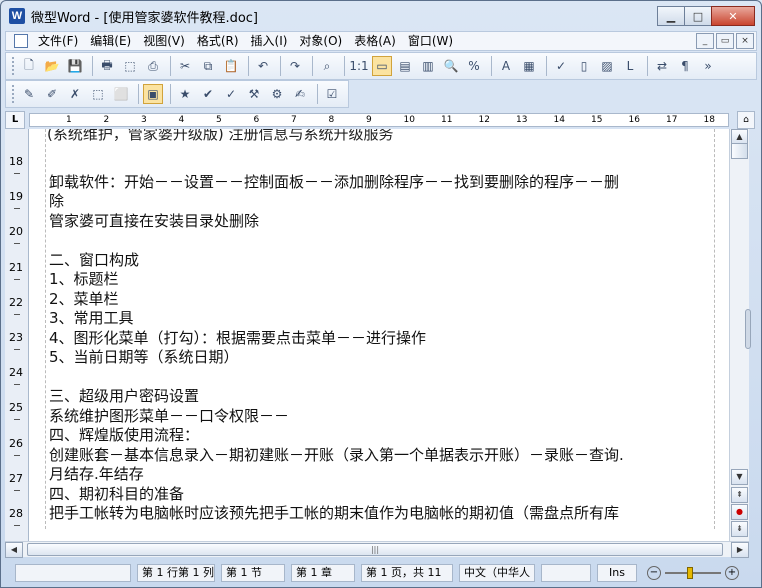  What do you see at coordinates (607, 66) in the screenshot?
I see `shading-icon: ▨` at bounding box center [607, 66].